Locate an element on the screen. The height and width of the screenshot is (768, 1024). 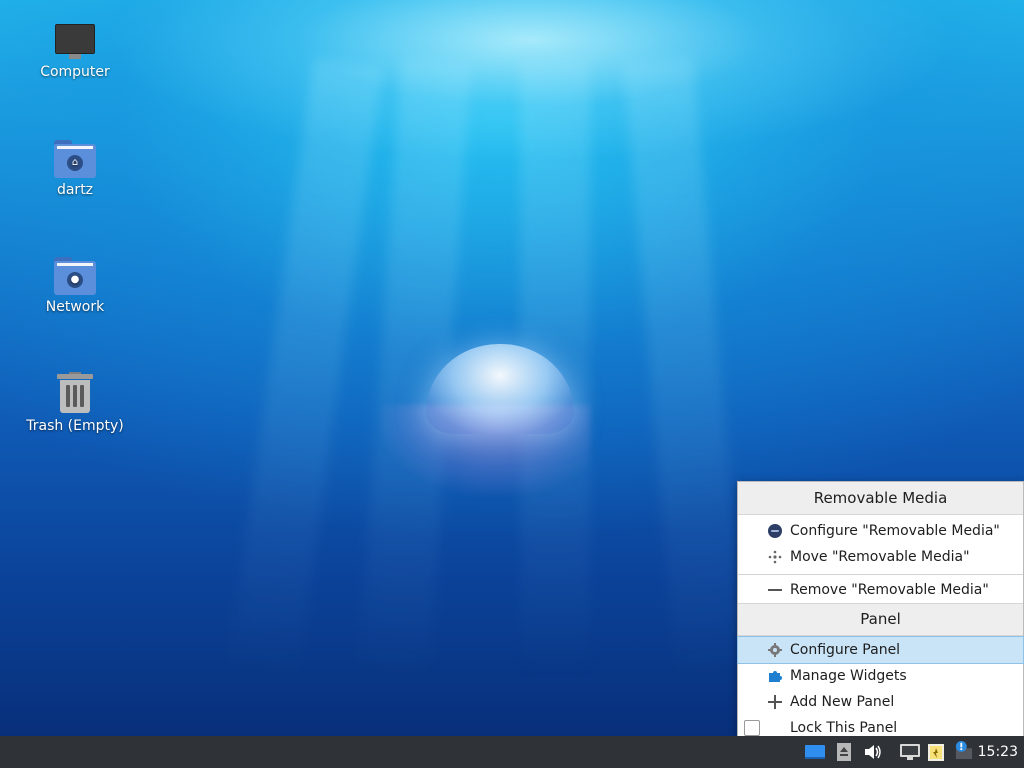
menu-item-label: Move "Removable Media" is located at coordinates (880, 557).